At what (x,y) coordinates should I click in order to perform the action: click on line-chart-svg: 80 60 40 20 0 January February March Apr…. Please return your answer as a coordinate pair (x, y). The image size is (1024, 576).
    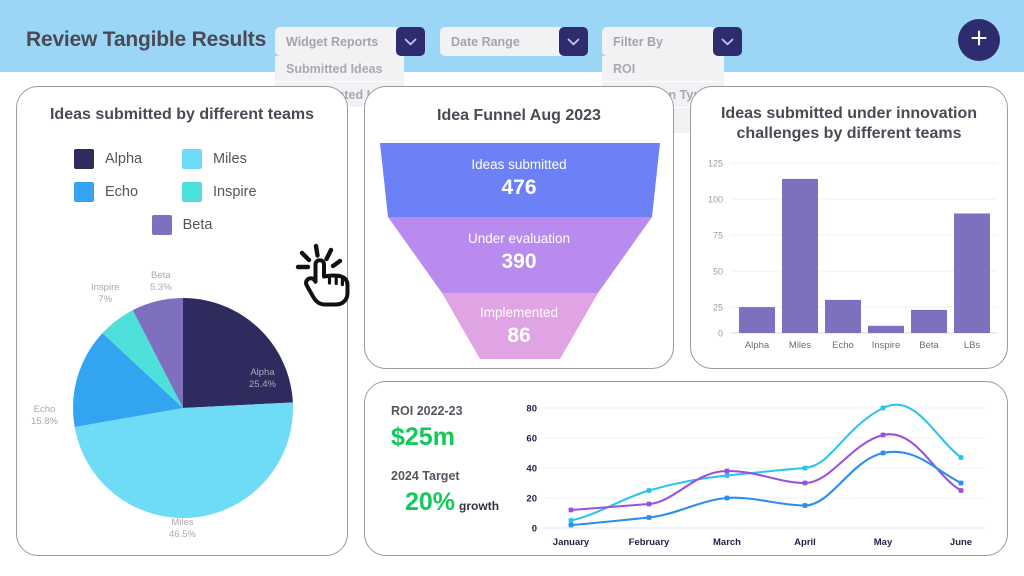
    Looking at the image, I should click on (755, 475).